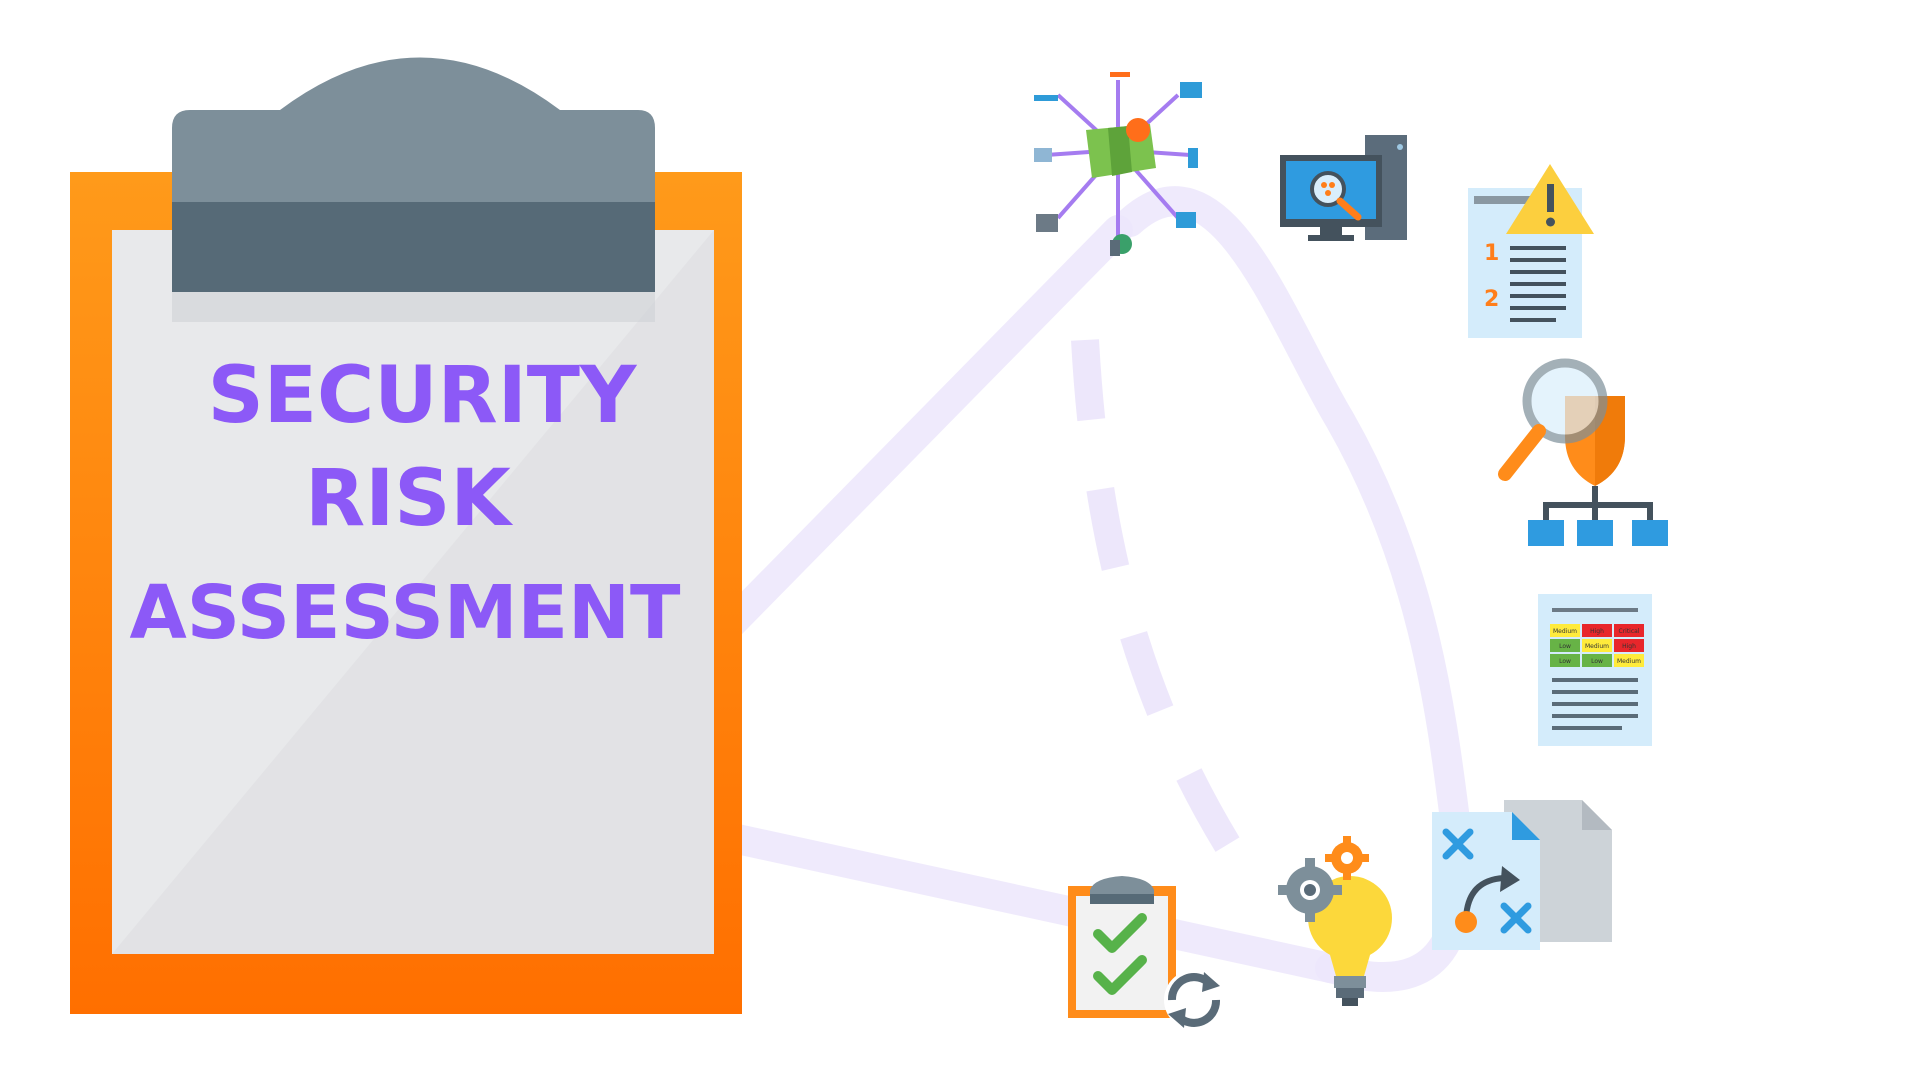 This screenshot has height=1080, width=1920. Describe the element at coordinates (1629, 631) in the screenshot. I see `matrix-cell: Critical` at that location.